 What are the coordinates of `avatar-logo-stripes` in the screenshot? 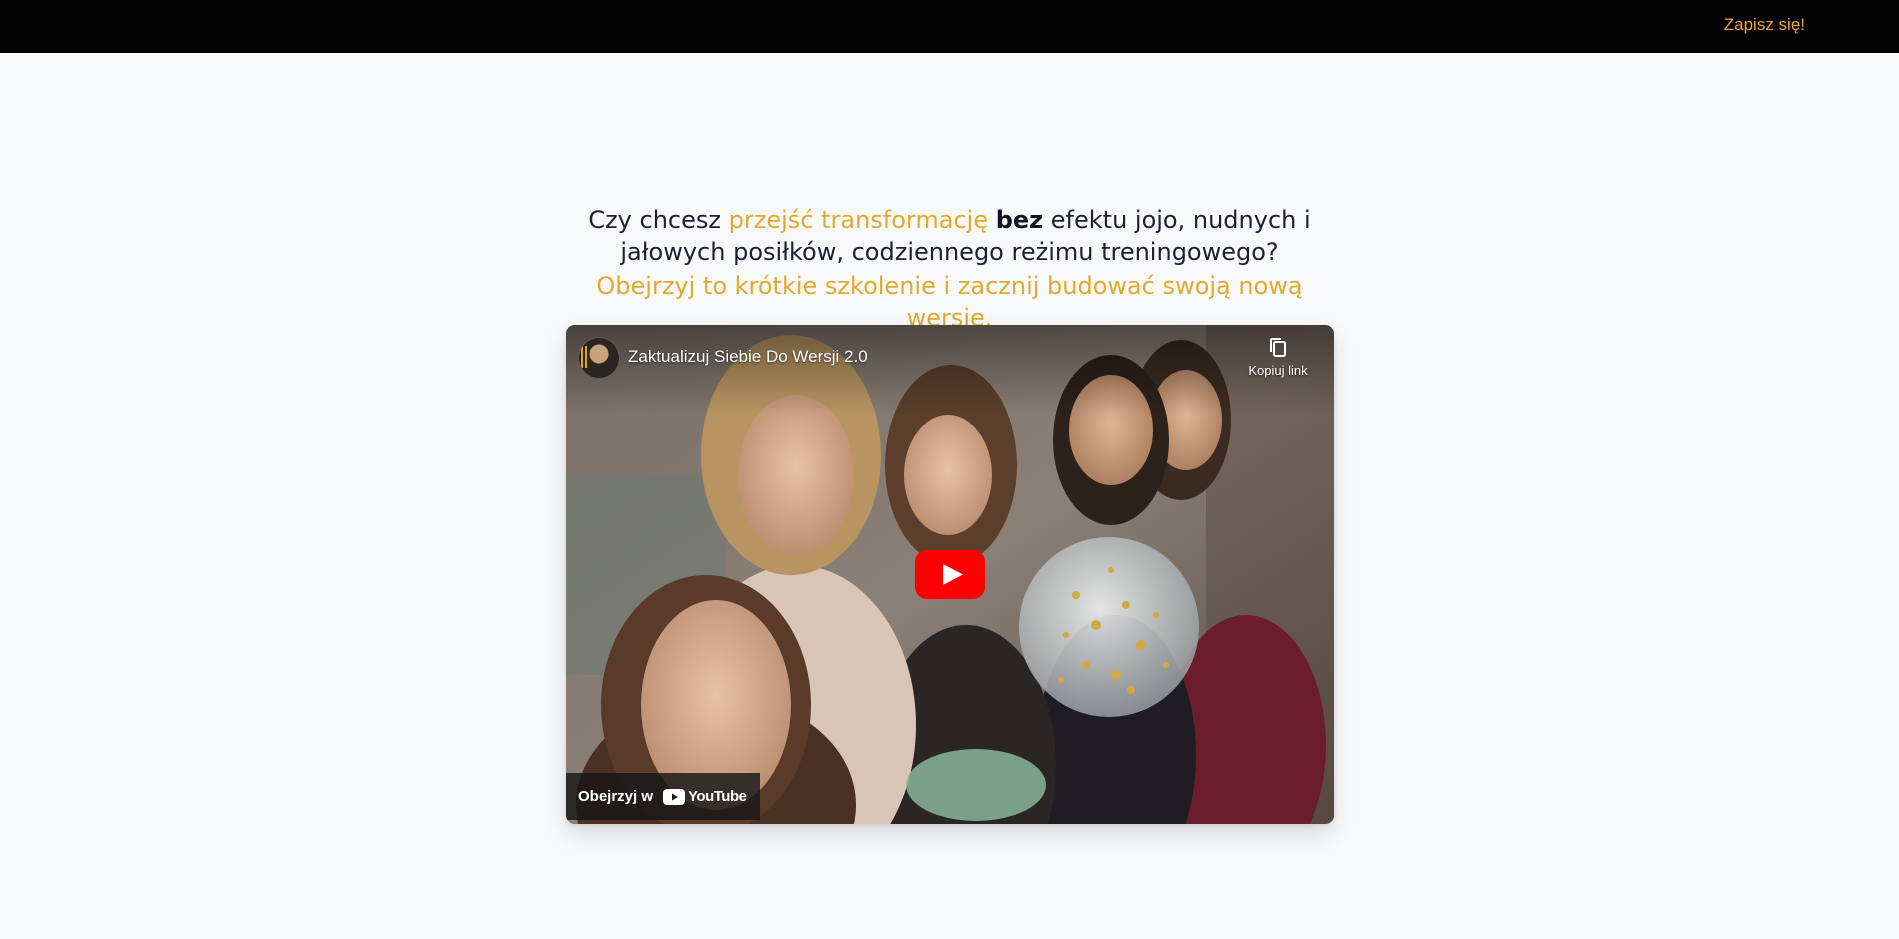 It's located at (585, 357).